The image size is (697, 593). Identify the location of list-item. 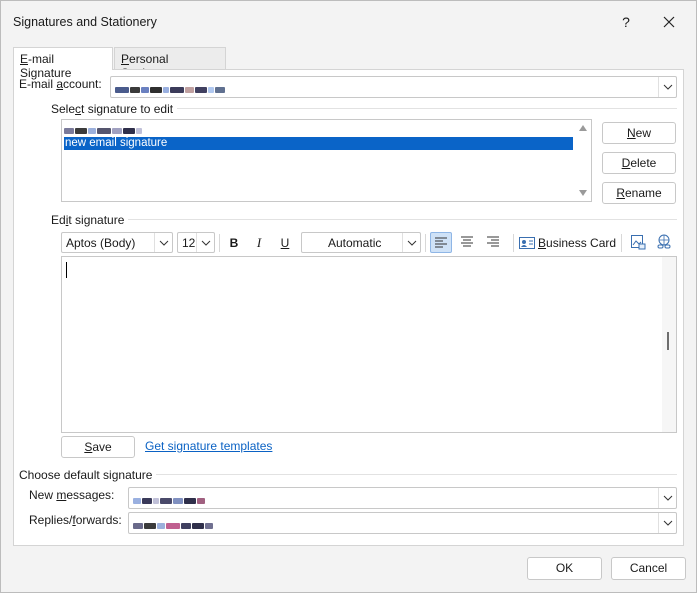
(103, 130).